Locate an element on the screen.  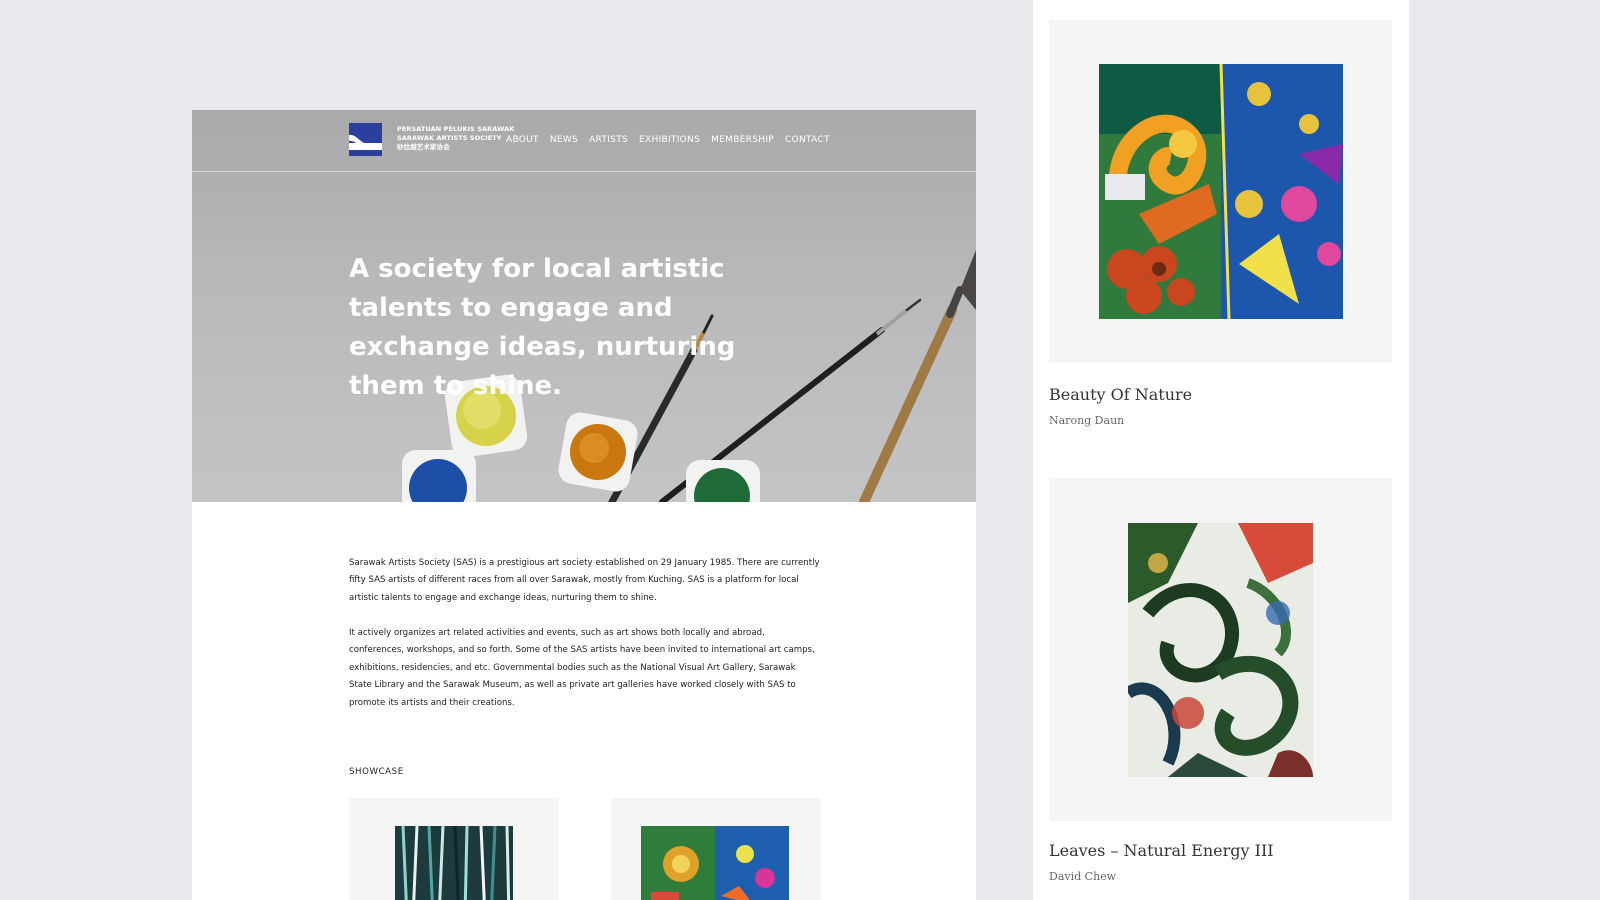
nav-membership: MEMBERSHIP is located at coordinates (742, 140).